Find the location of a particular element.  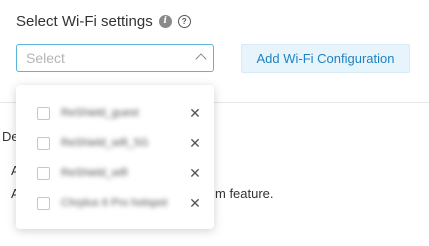

chevron-up-icon is located at coordinates (201, 59).